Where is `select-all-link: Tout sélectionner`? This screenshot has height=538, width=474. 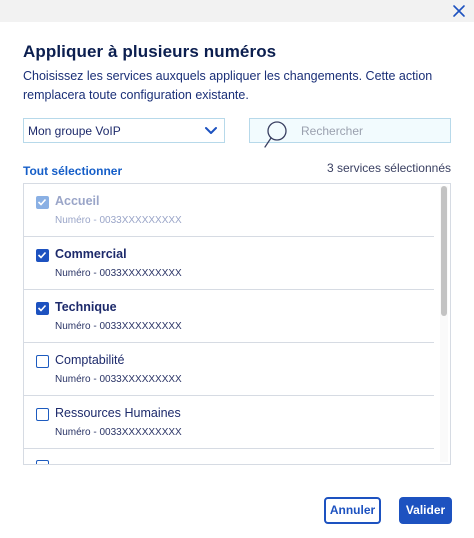 select-all-link: Tout sélectionner is located at coordinates (72, 171).